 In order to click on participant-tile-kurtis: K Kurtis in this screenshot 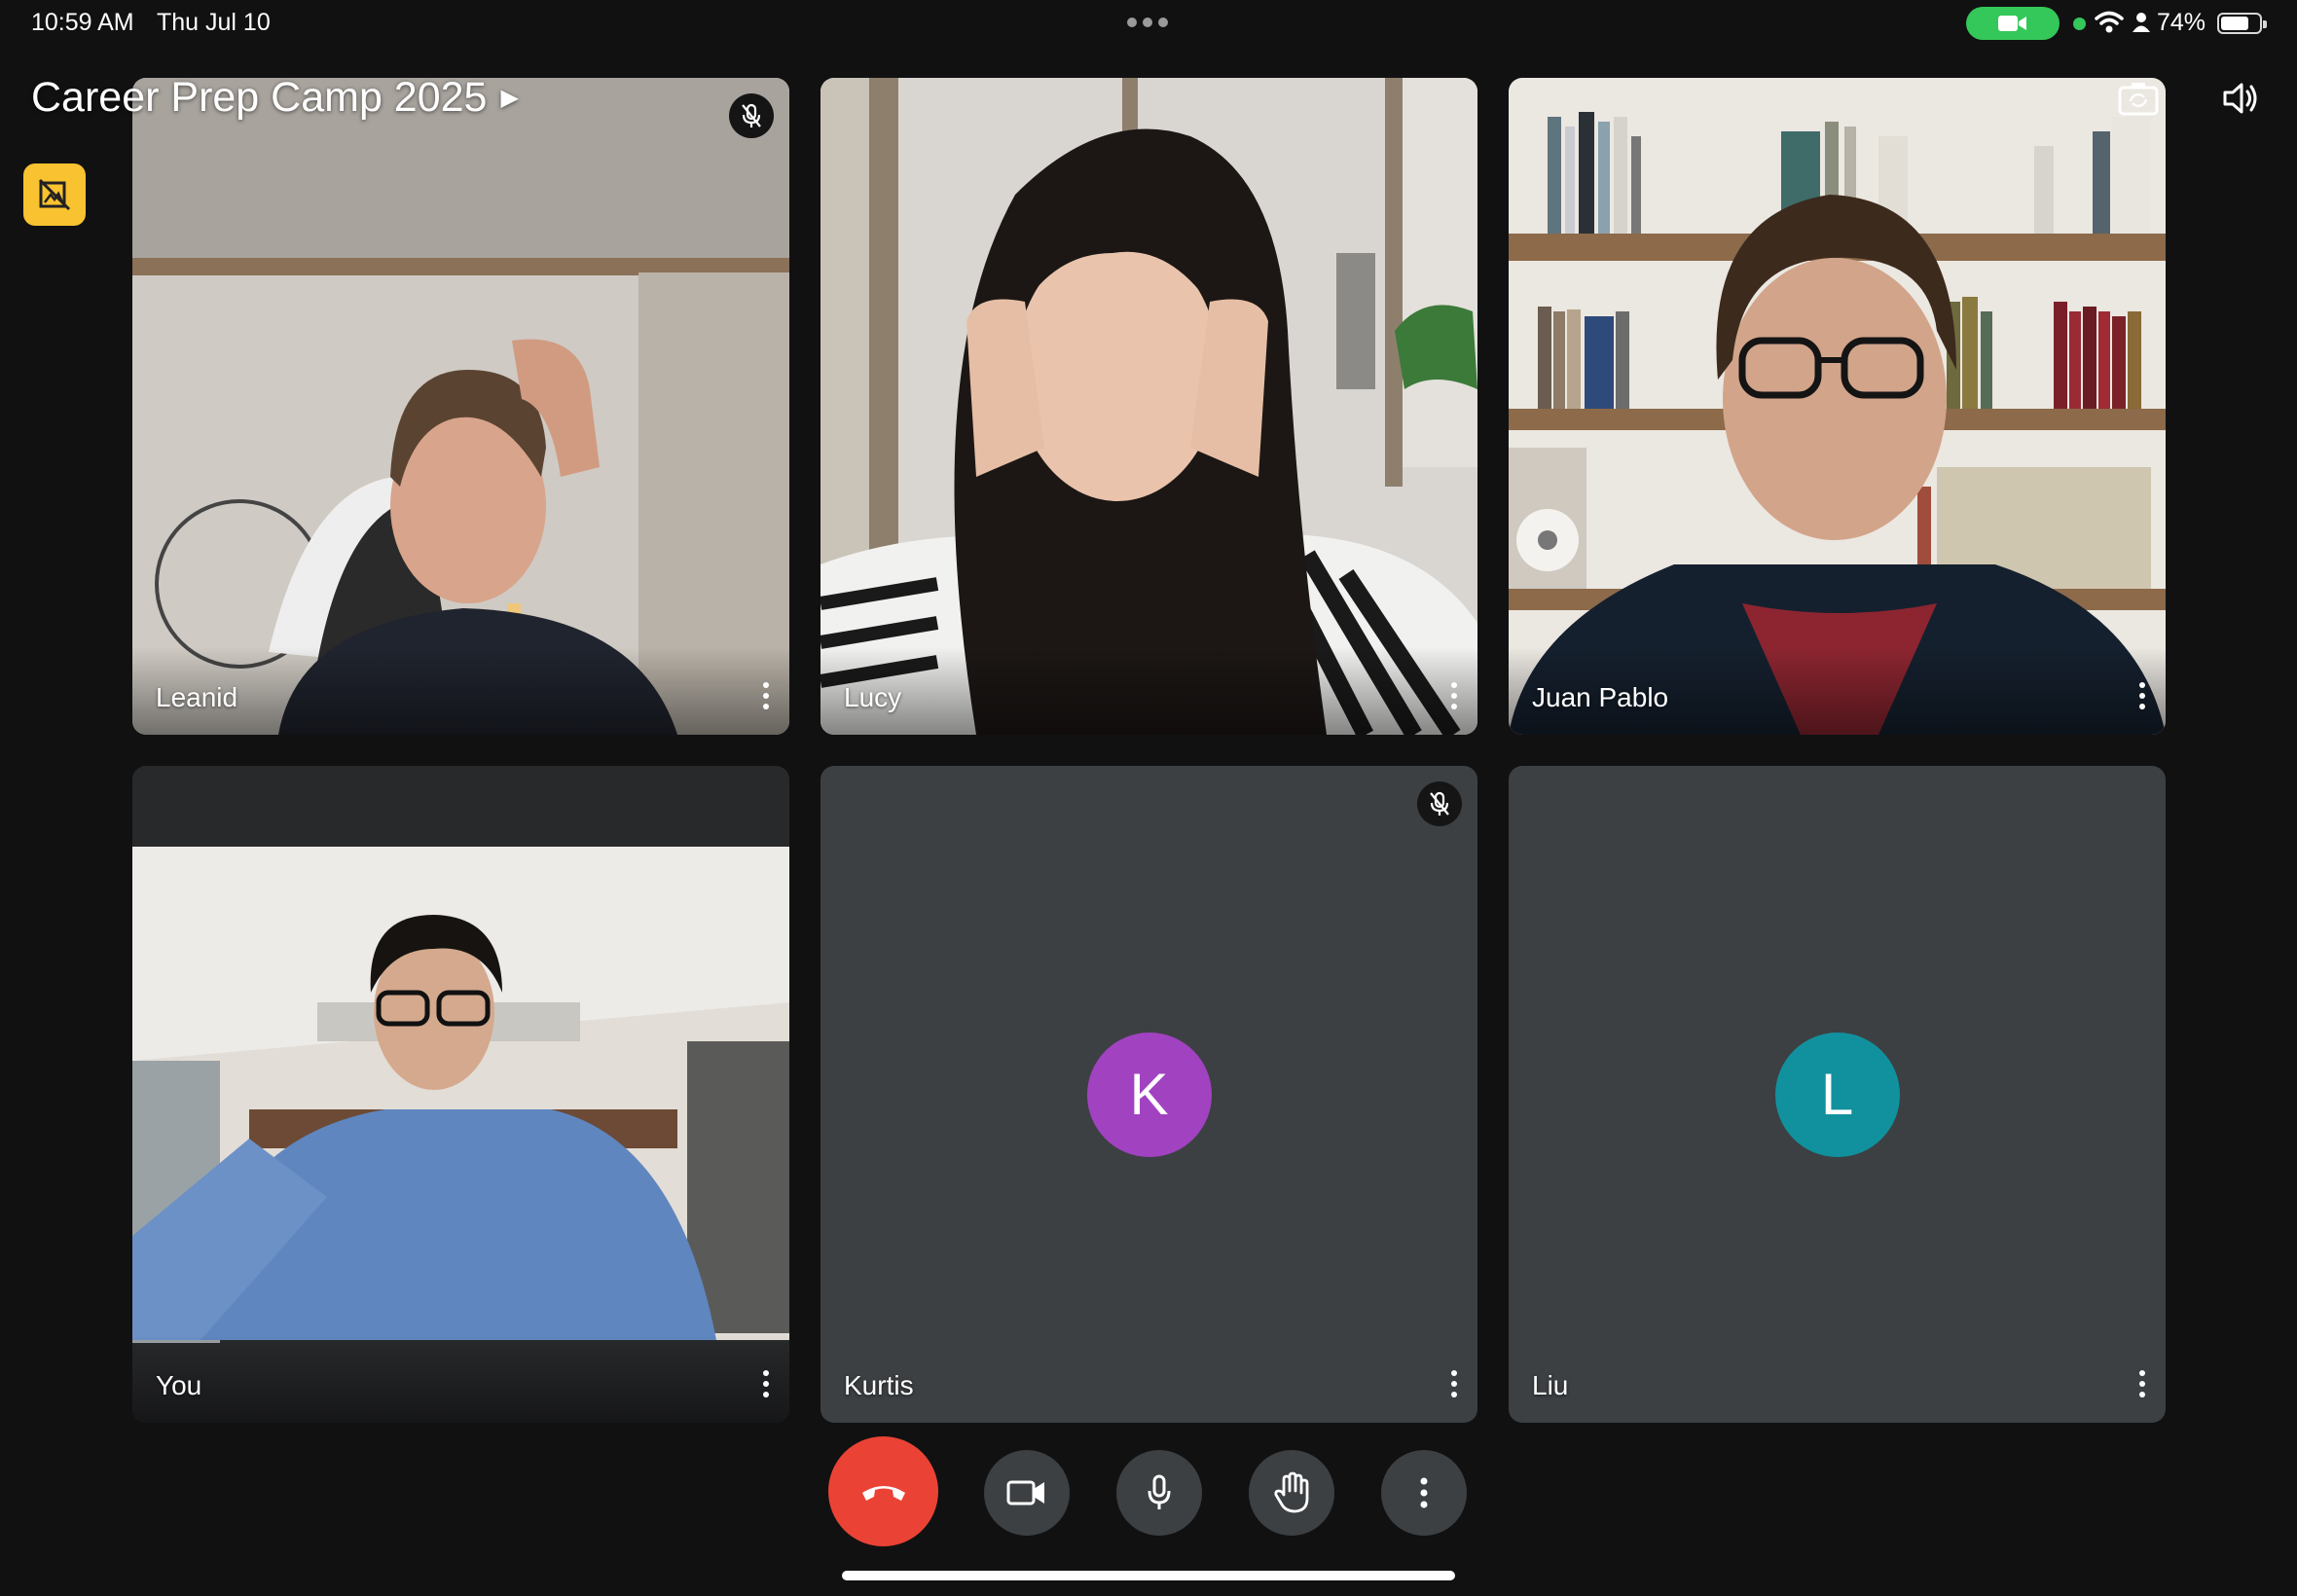, I will do `click(1148, 1094)`.